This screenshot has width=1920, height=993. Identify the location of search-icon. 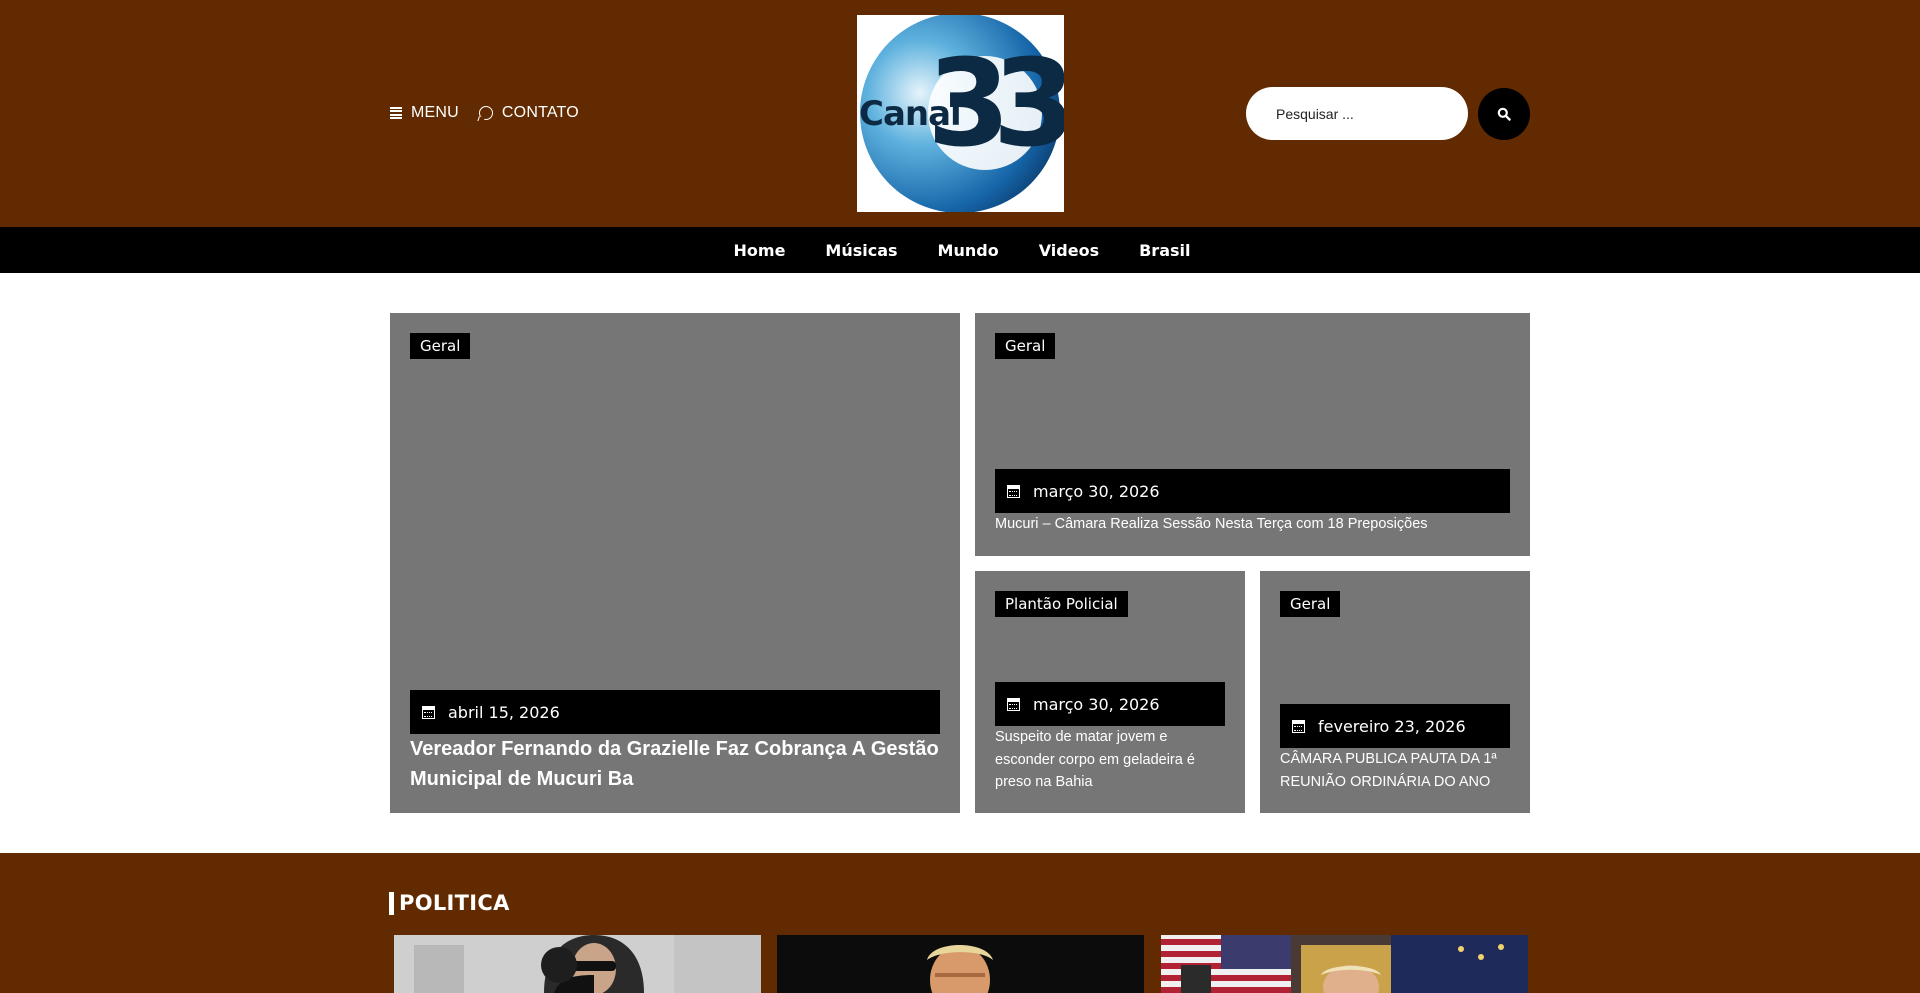
(1504, 114).